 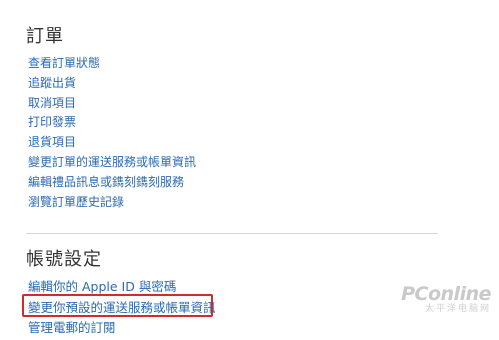 I want to click on list-item: 打印發票, so click(x=112, y=123).